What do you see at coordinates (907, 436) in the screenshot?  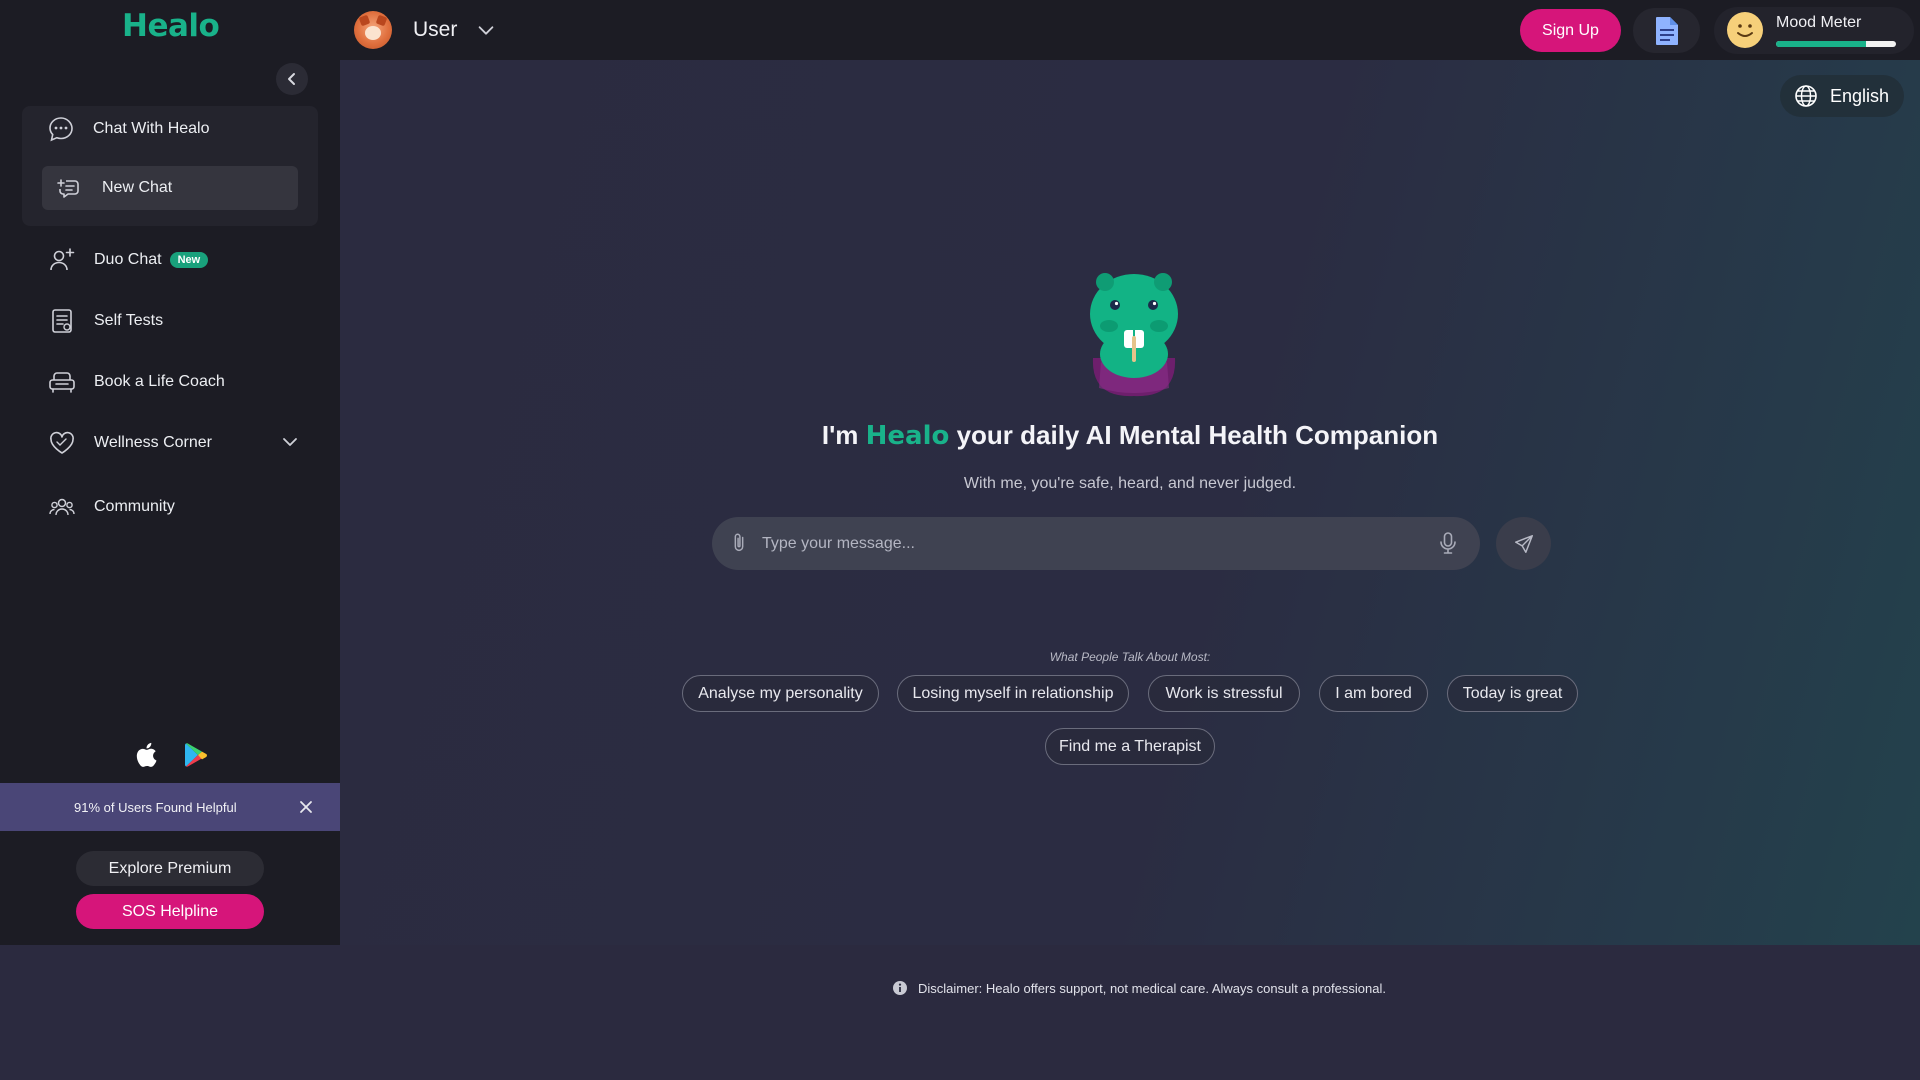 I see `headline-brand: Healo` at bounding box center [907, 436].